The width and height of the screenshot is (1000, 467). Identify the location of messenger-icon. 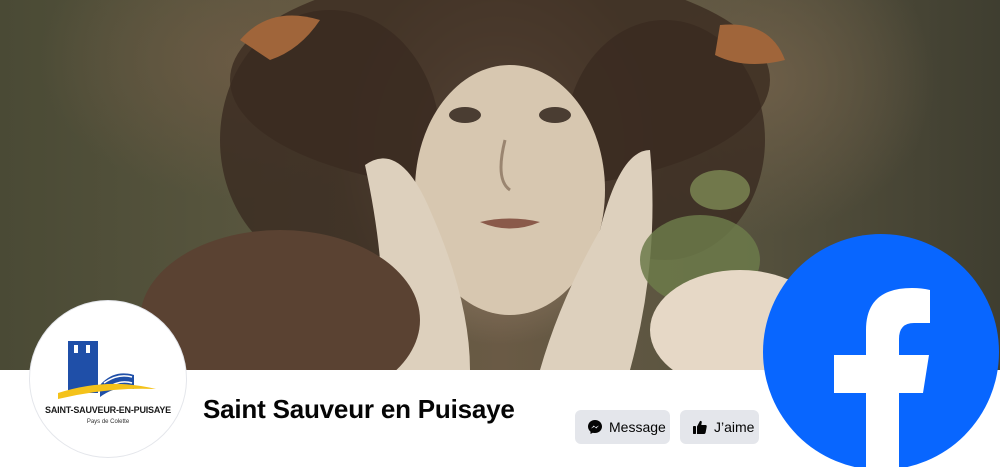
(595, 427).